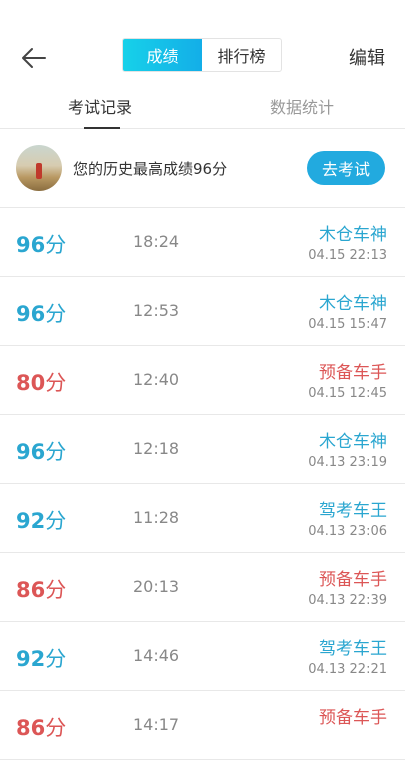 This screenshot has width=405, height=760. I want to click on list-item: 96分 12:18 木仓车神 04.13 23:19, so click(202, 449).